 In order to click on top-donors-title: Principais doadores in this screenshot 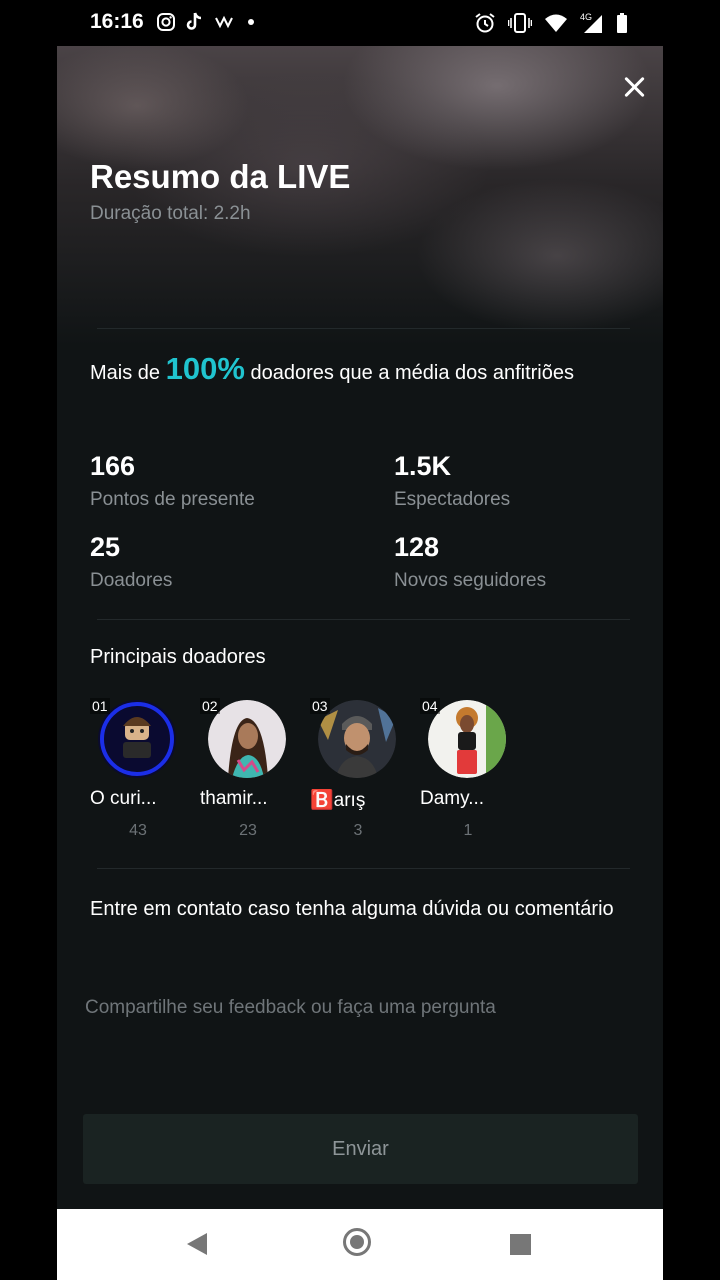, I will do `click(178, 657)`.